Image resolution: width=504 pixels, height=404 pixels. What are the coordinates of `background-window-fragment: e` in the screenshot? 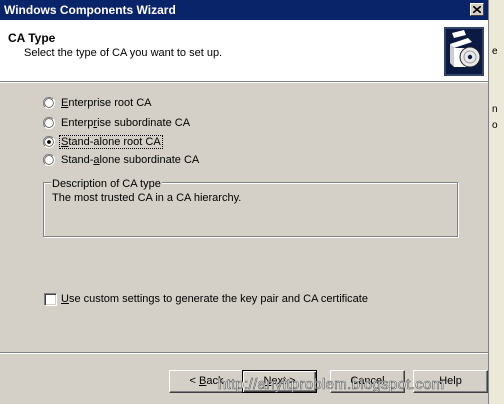 It's located at (495, 51).